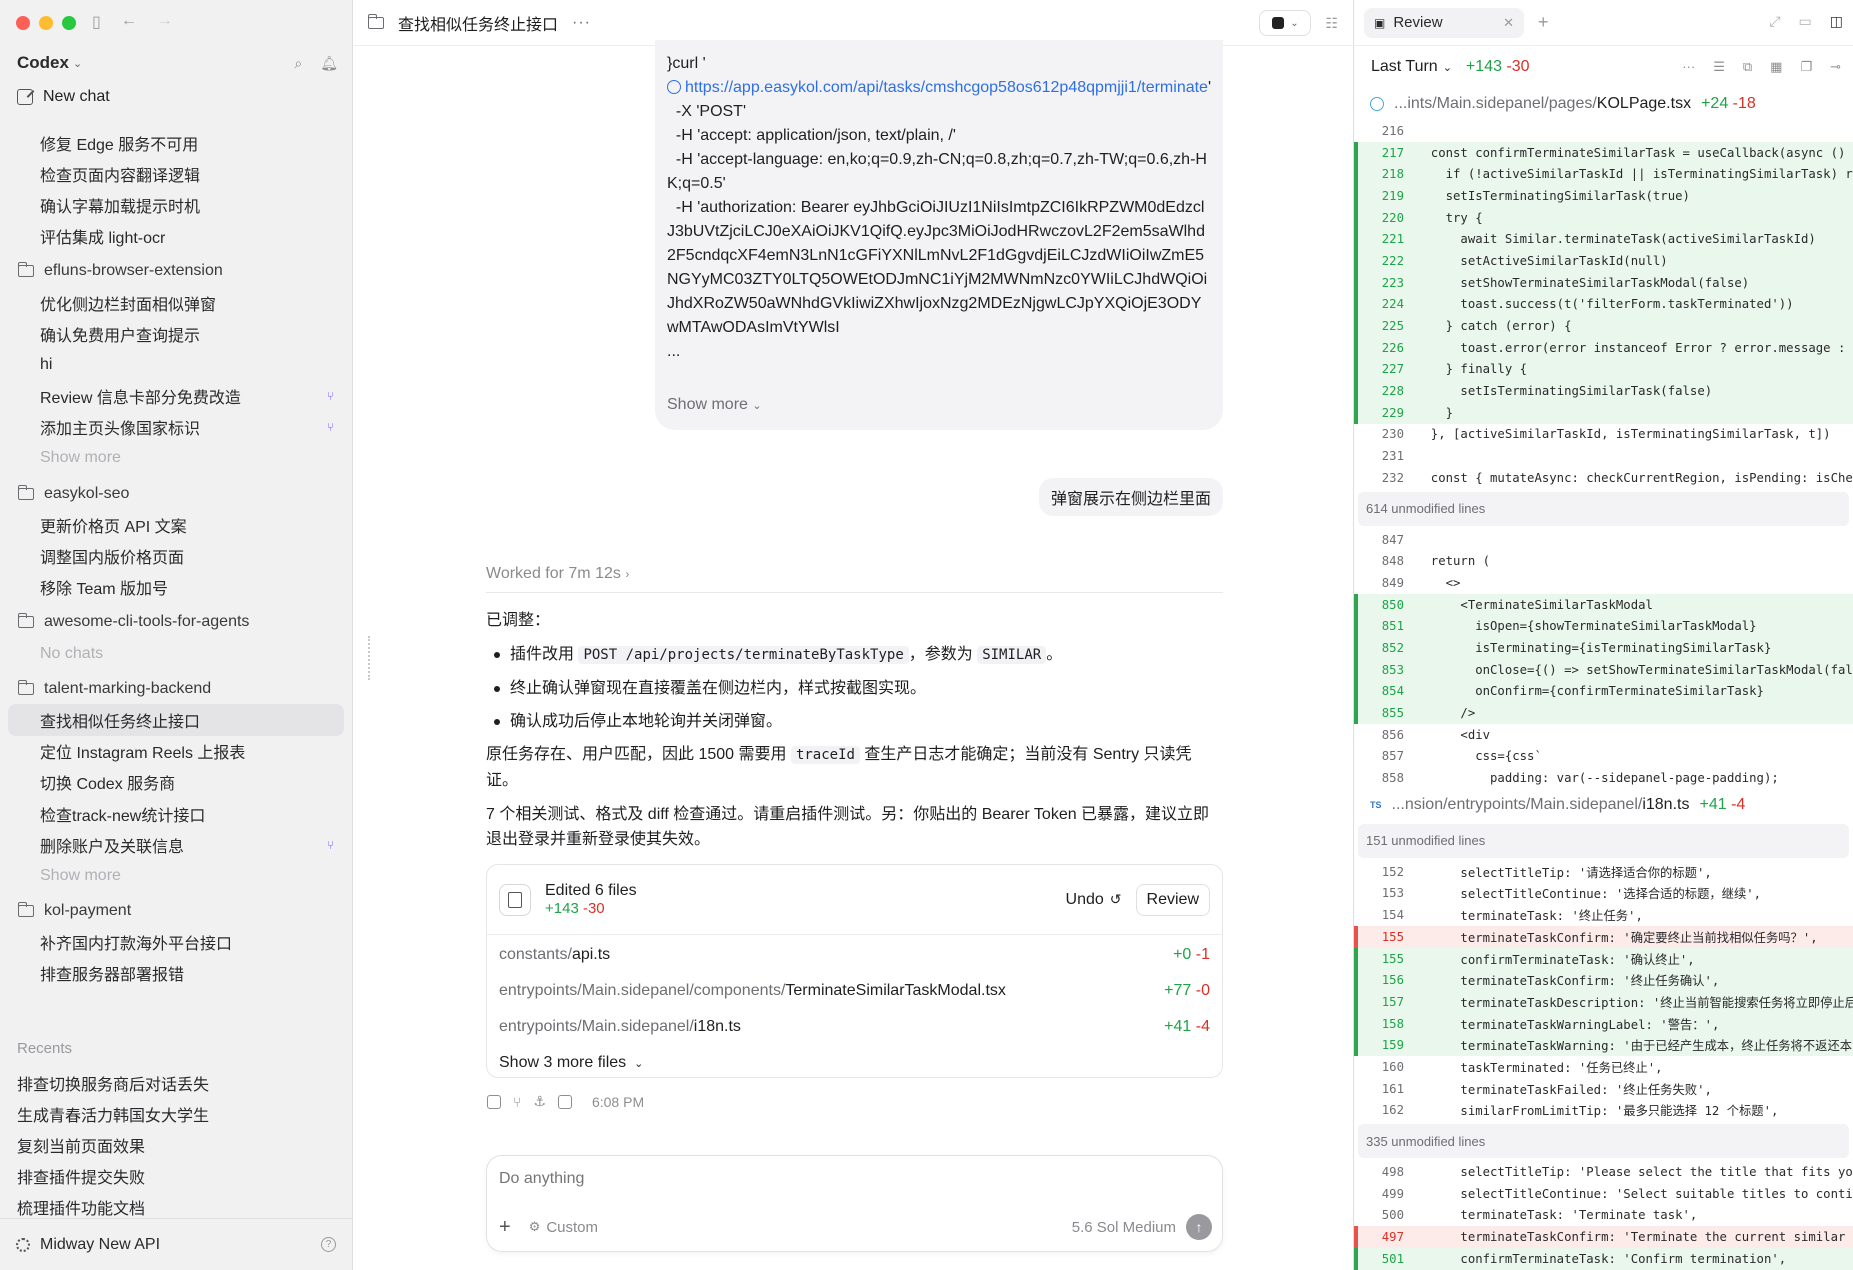 This screenshot has width=1853, height=1270. I want to click on thread-item: 检查track-new统计接口, so click(176, 813).